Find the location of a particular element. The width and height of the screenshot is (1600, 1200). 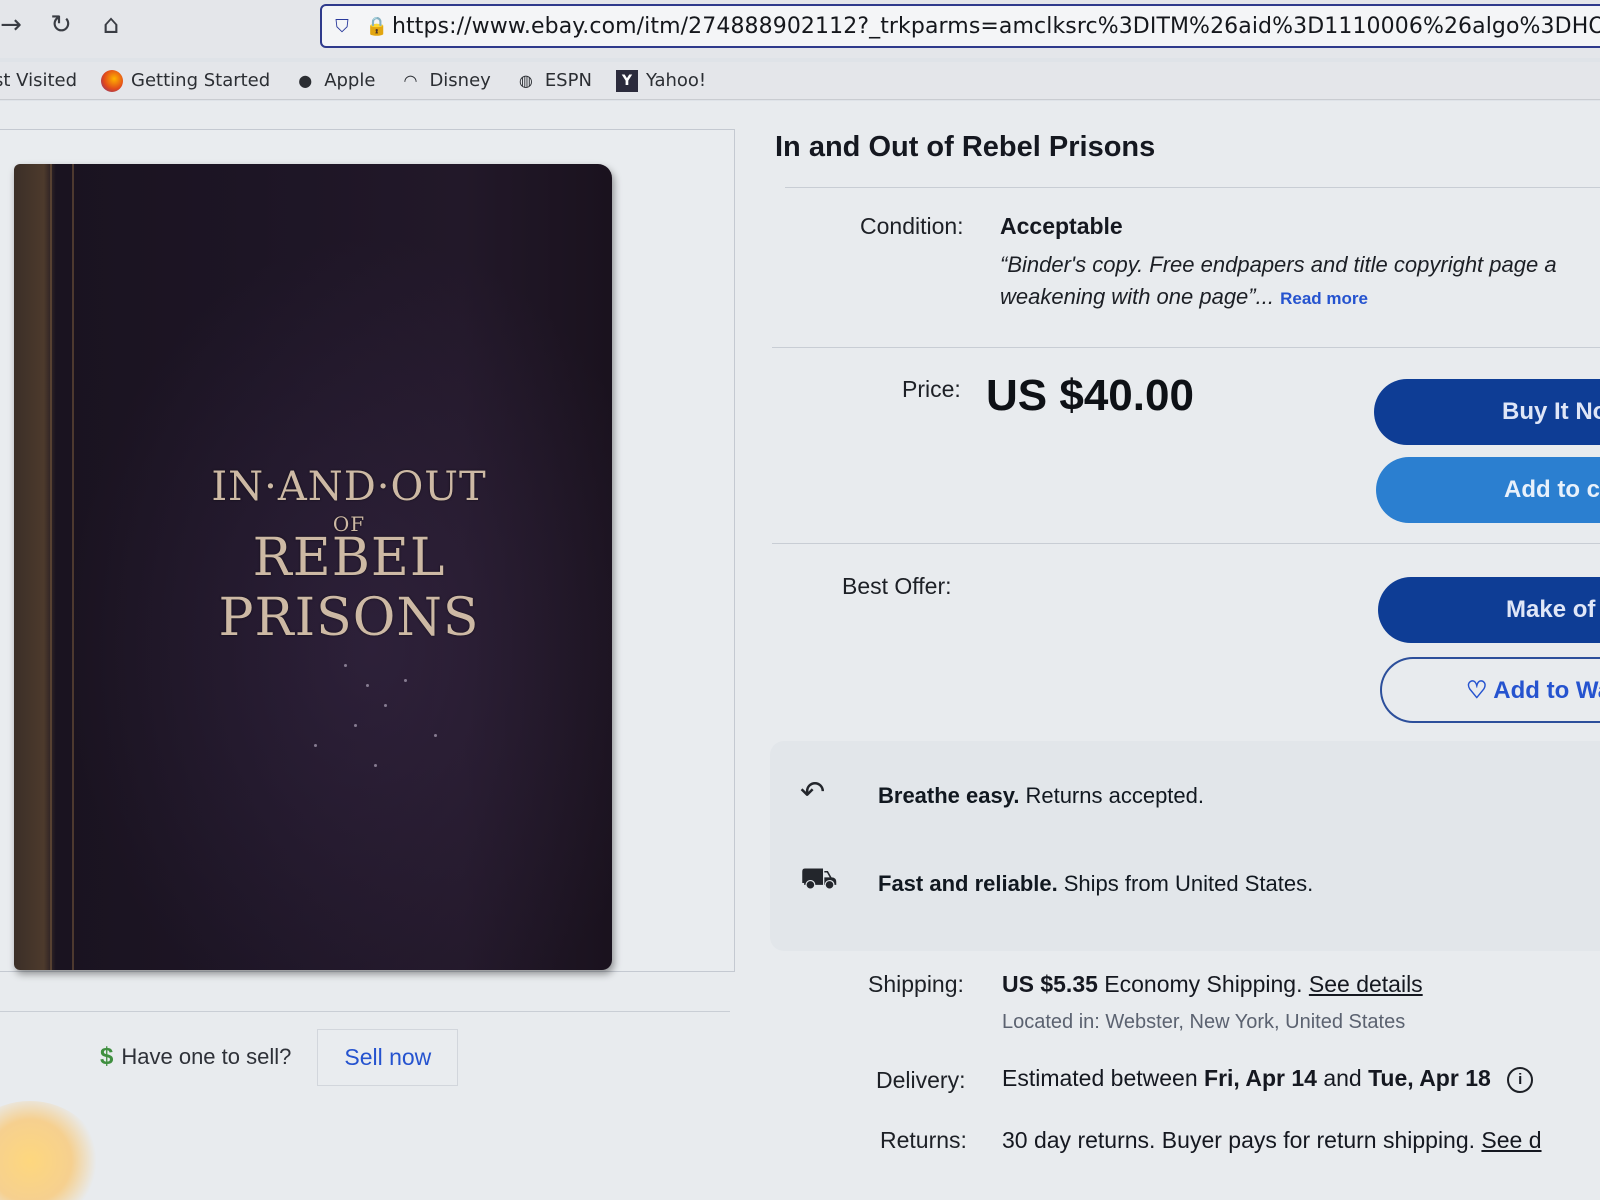

bookmark-apple: ● Apple is located at coordinates (334, 81).